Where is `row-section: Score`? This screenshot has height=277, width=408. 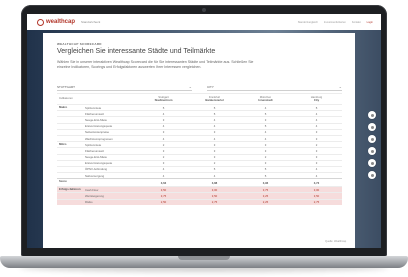
row-section: Score is located at coordinates (70, 182).